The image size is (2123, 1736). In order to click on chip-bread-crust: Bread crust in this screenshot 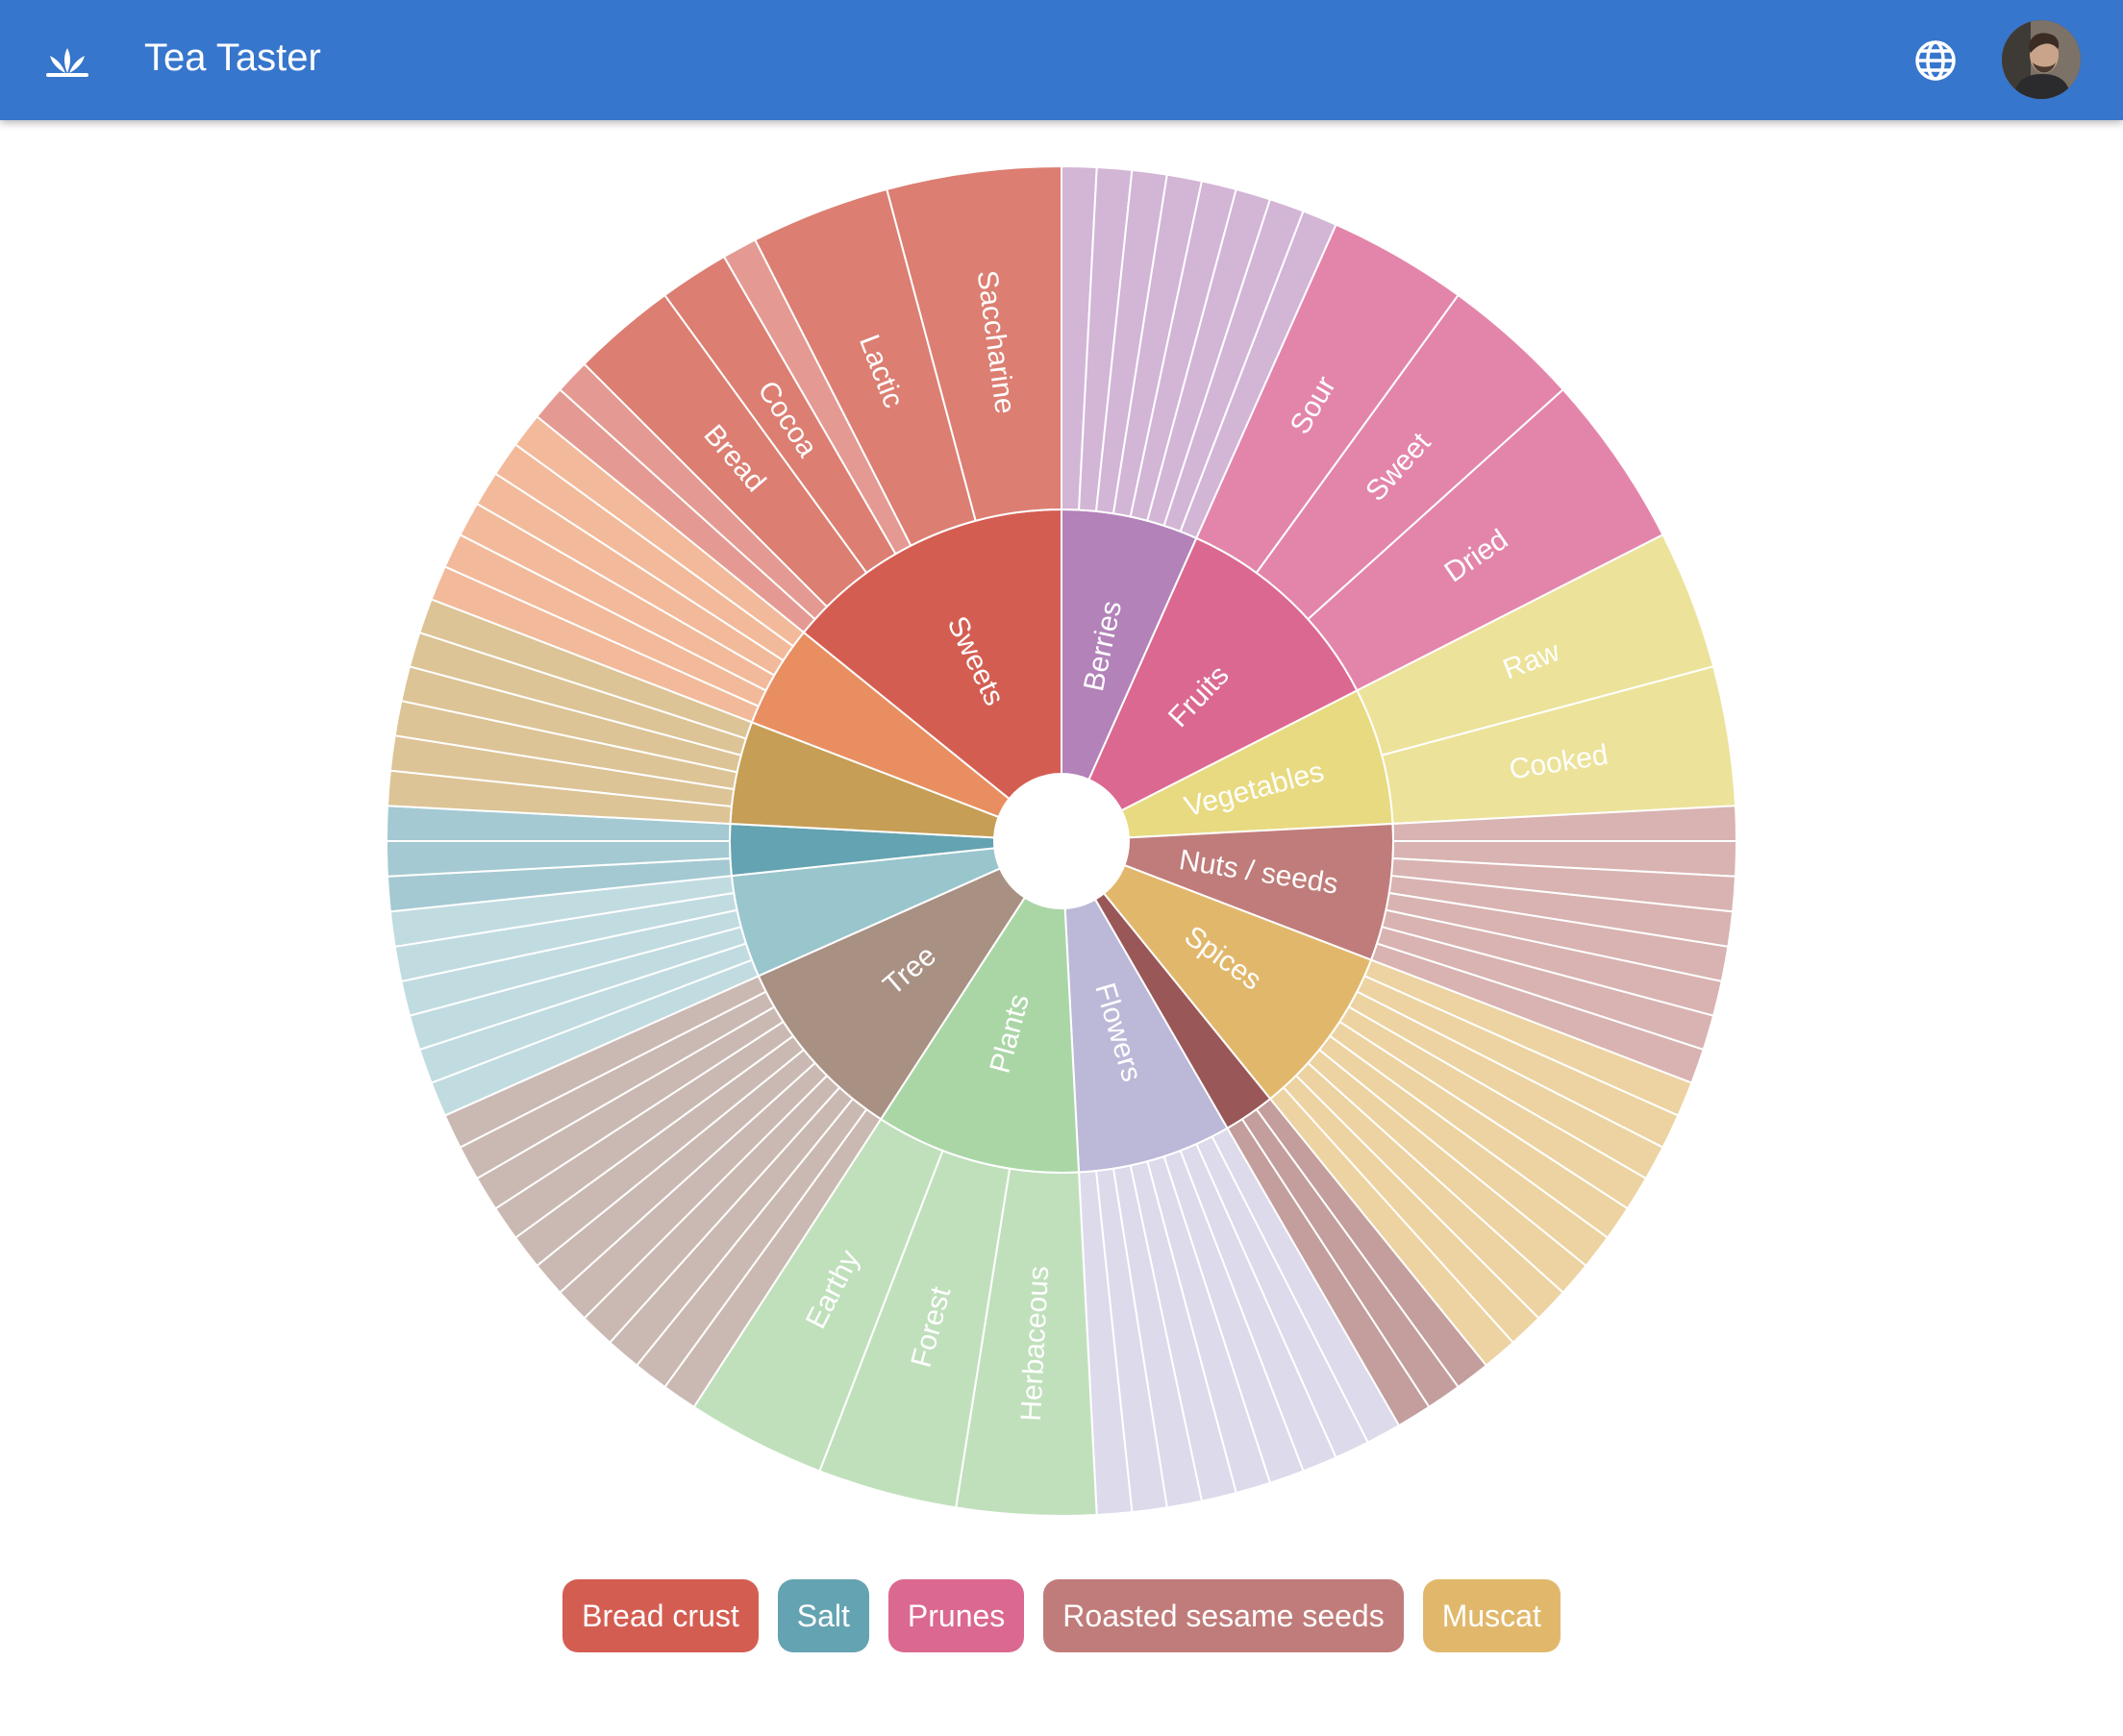, I will do `click(660, 1615)`.